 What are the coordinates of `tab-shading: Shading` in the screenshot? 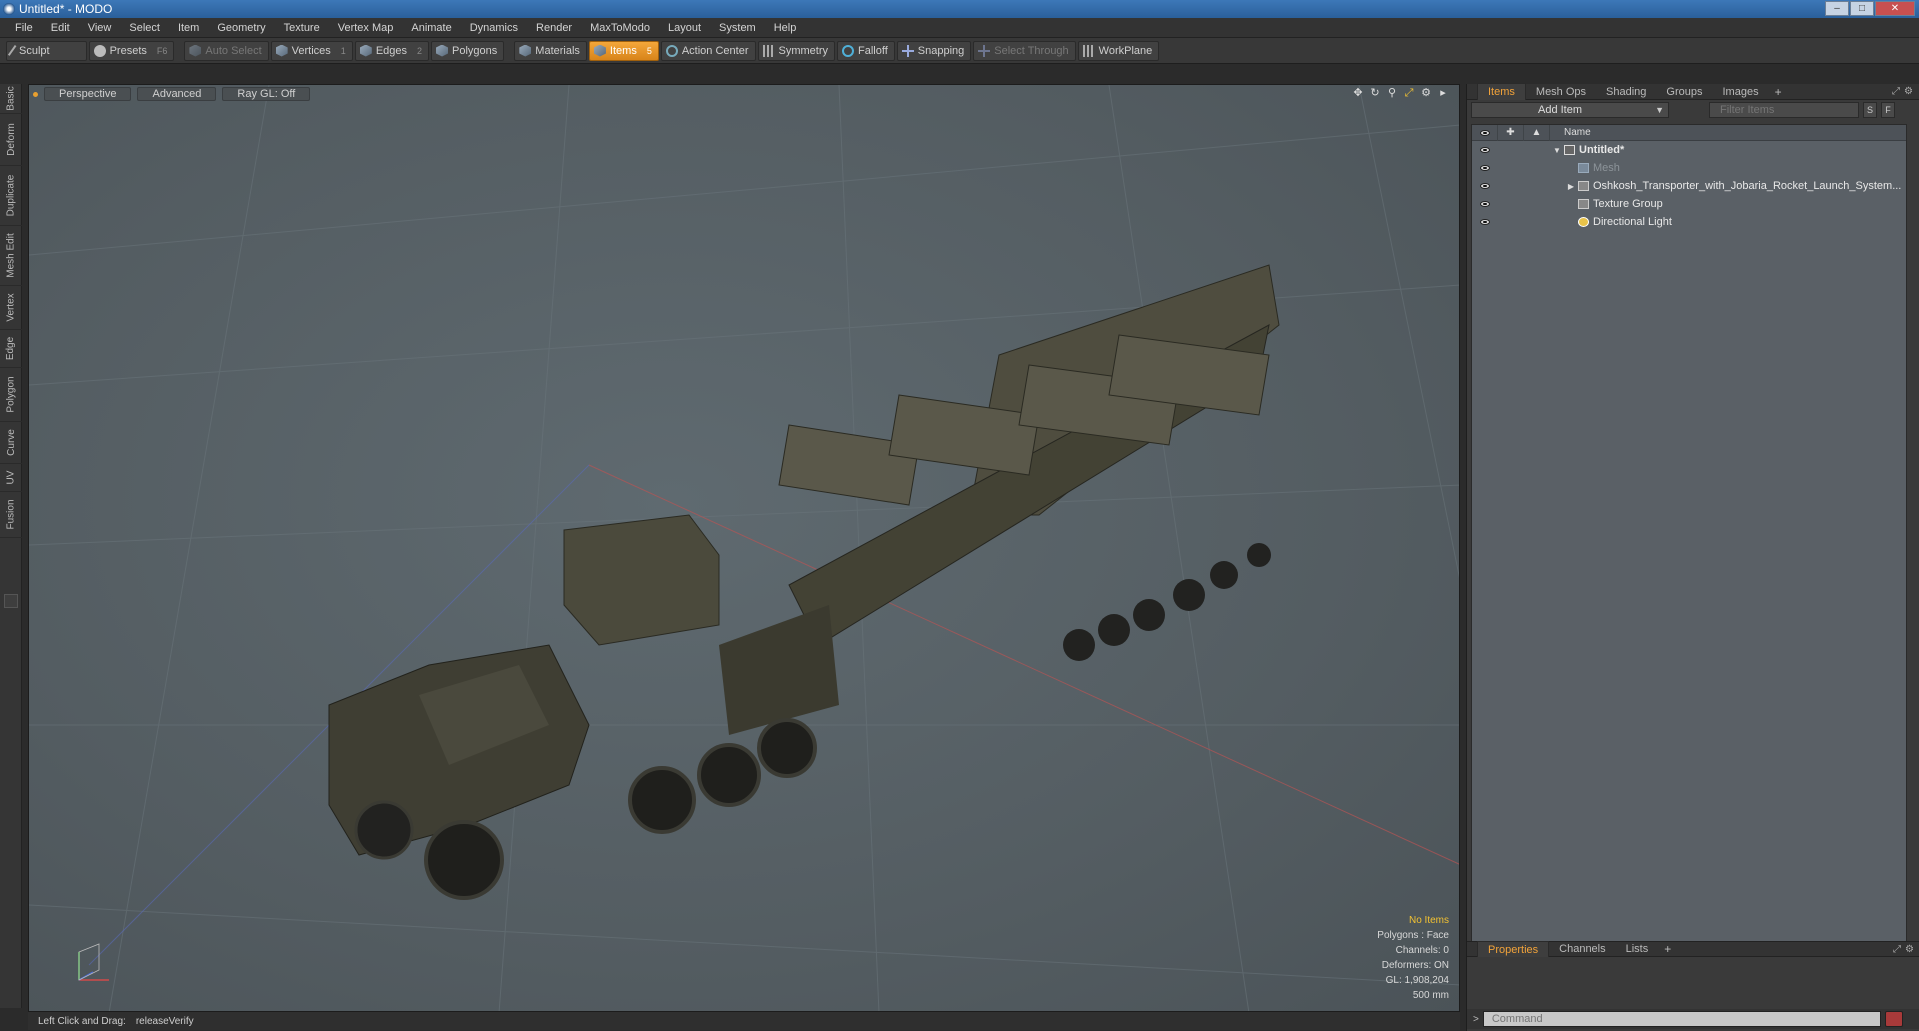 It's located at (1626, 92).